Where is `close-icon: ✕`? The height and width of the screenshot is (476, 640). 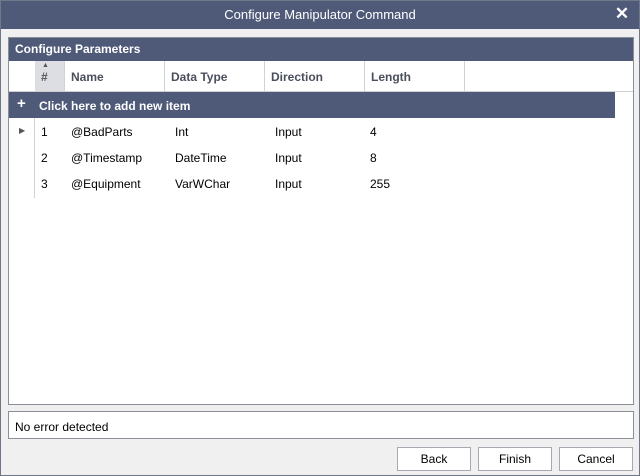 close-icon: ✕ is located at coordinates (622, 14).